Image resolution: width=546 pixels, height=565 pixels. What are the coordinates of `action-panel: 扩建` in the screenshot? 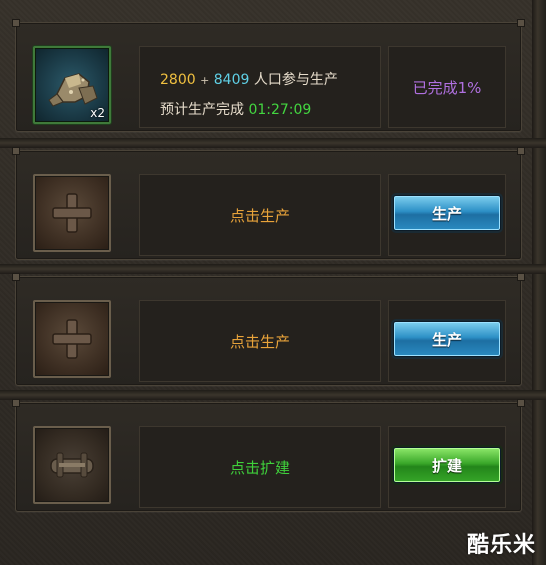 It's located at (447, 467).